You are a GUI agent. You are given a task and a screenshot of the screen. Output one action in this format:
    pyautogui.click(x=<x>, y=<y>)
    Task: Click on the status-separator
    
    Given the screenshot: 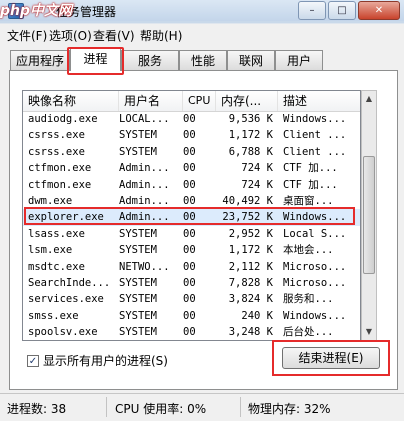 What is the action you would take?
    pyautogui.click(x=240, y=407)
    